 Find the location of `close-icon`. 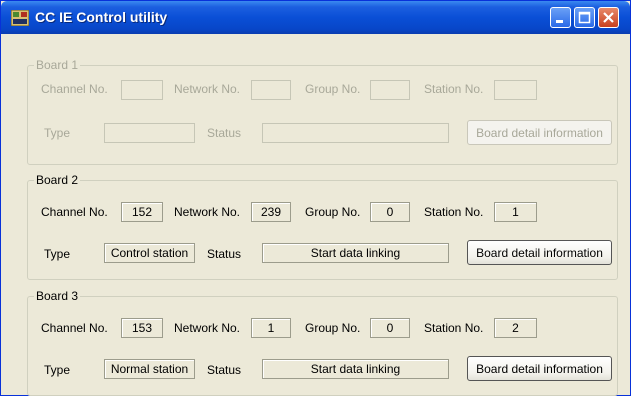

close-icon is located at coordinates (608, 17).